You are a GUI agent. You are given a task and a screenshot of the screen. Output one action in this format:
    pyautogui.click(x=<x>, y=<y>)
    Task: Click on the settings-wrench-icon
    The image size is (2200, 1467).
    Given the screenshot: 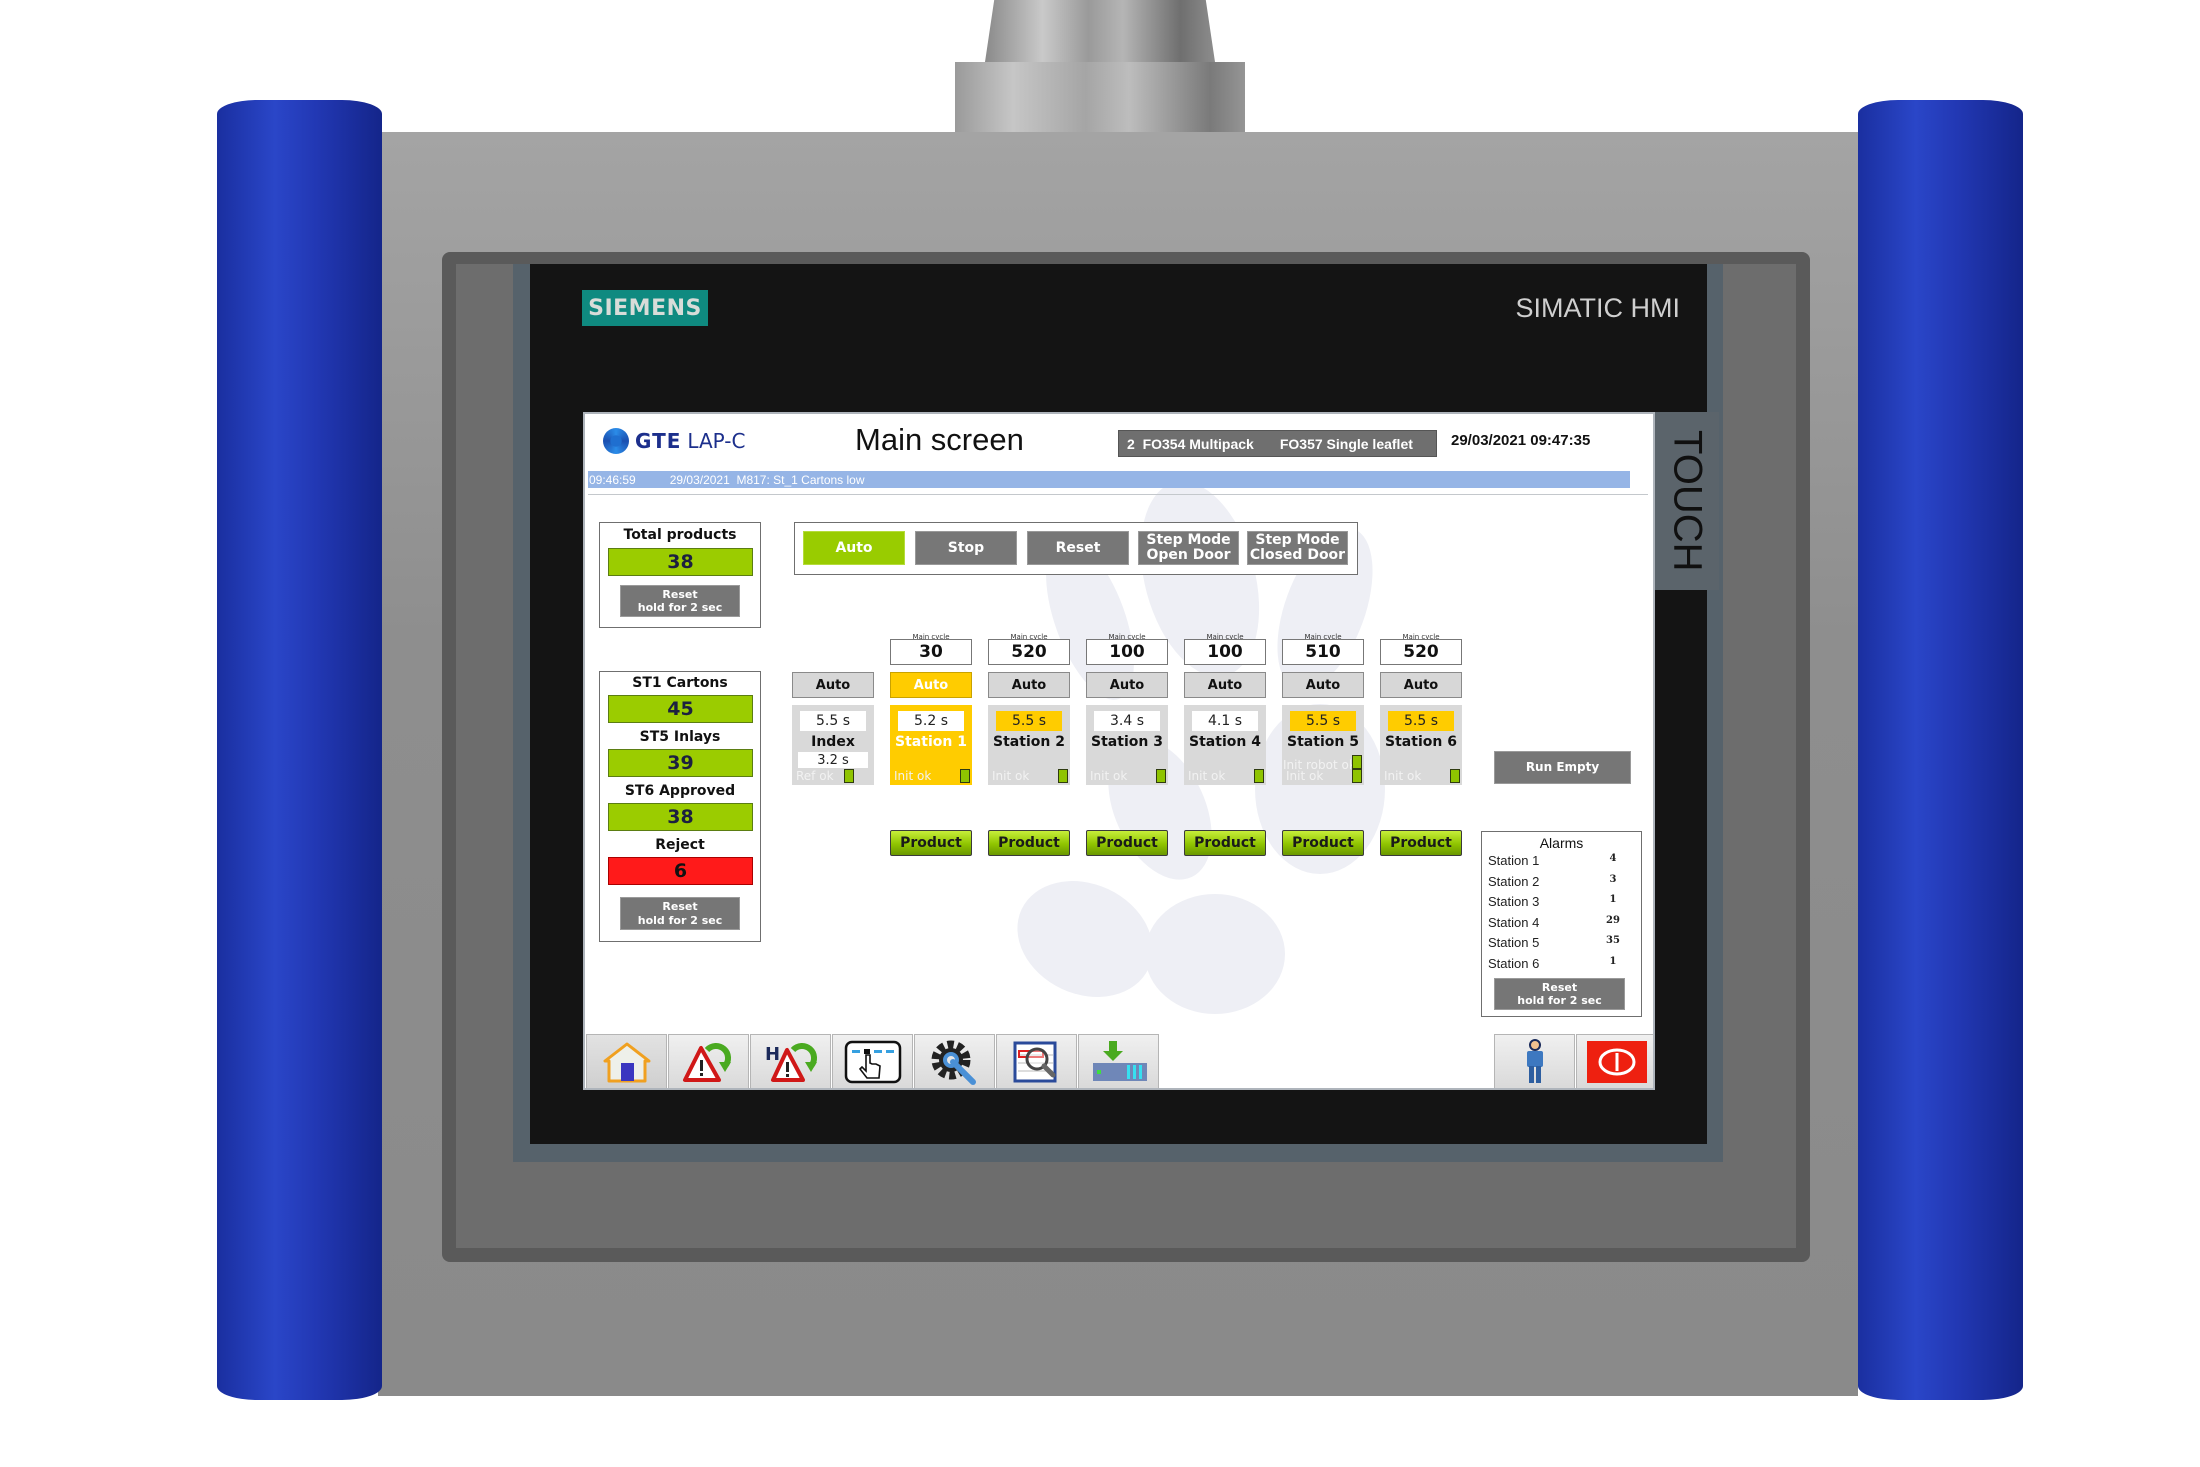 What is the action you would take?
    pyautogui.click(x=953, y=1062)
    